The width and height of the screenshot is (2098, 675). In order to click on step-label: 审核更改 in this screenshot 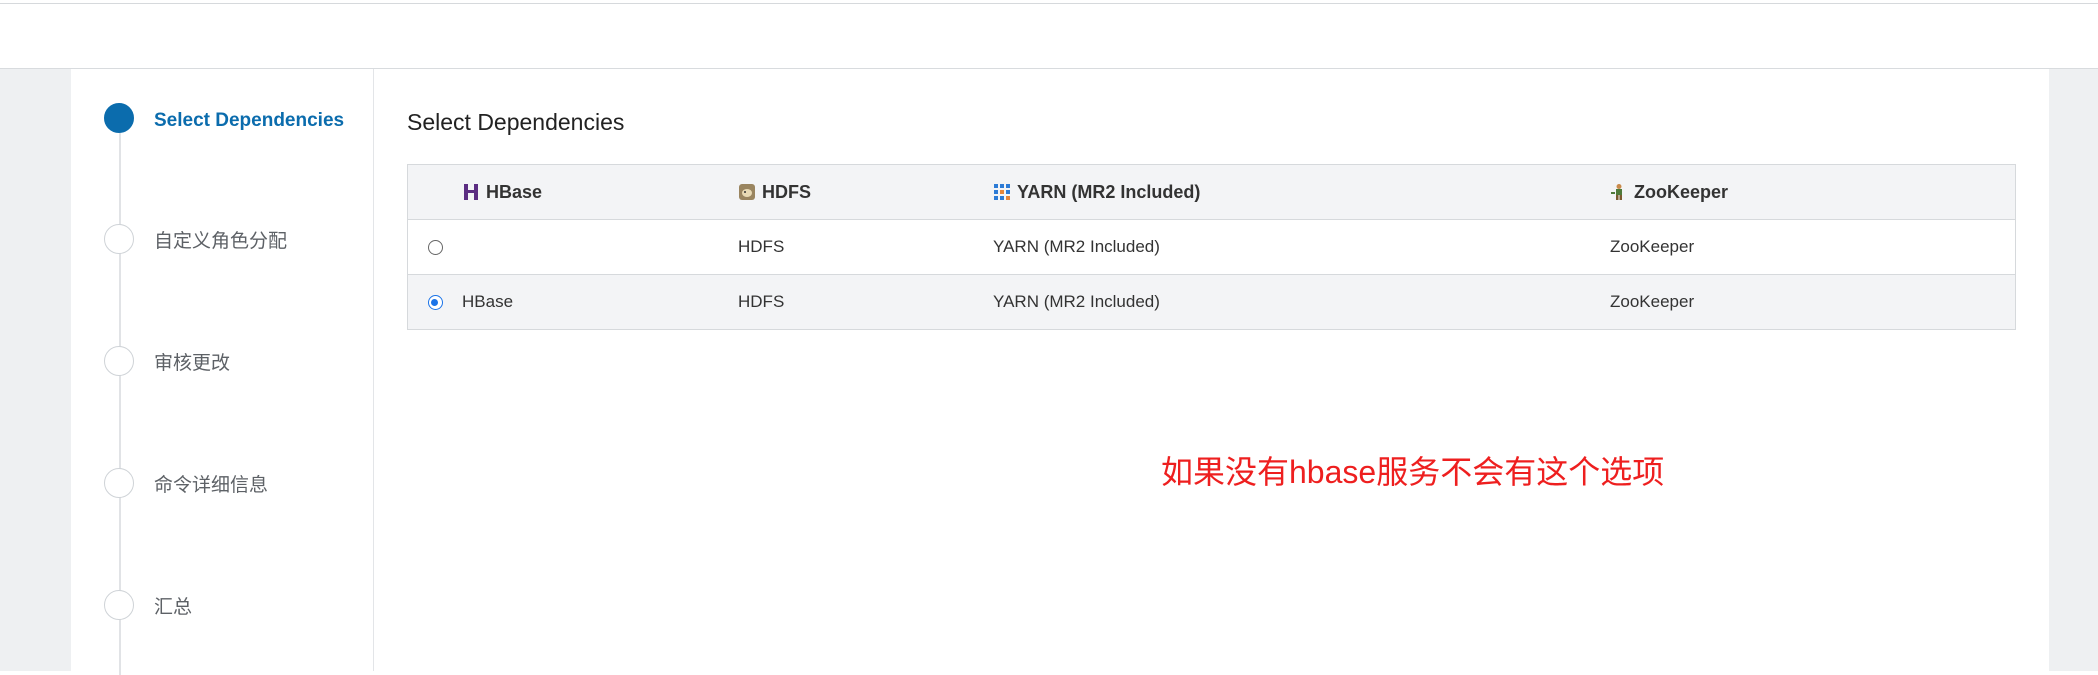, I will do `click(192, 363)`.